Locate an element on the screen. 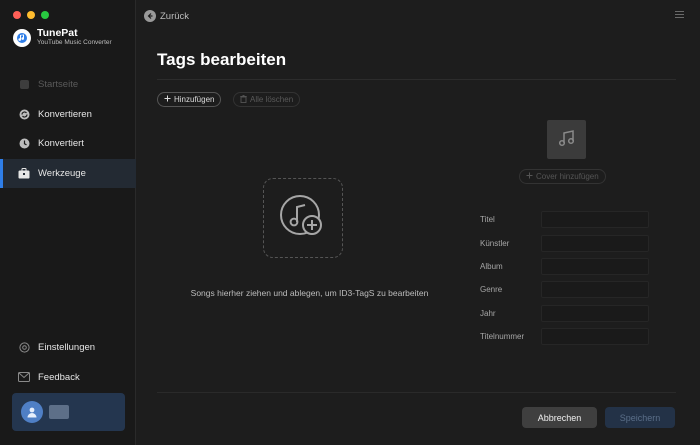  avatar is located at coordinates (32, 412).